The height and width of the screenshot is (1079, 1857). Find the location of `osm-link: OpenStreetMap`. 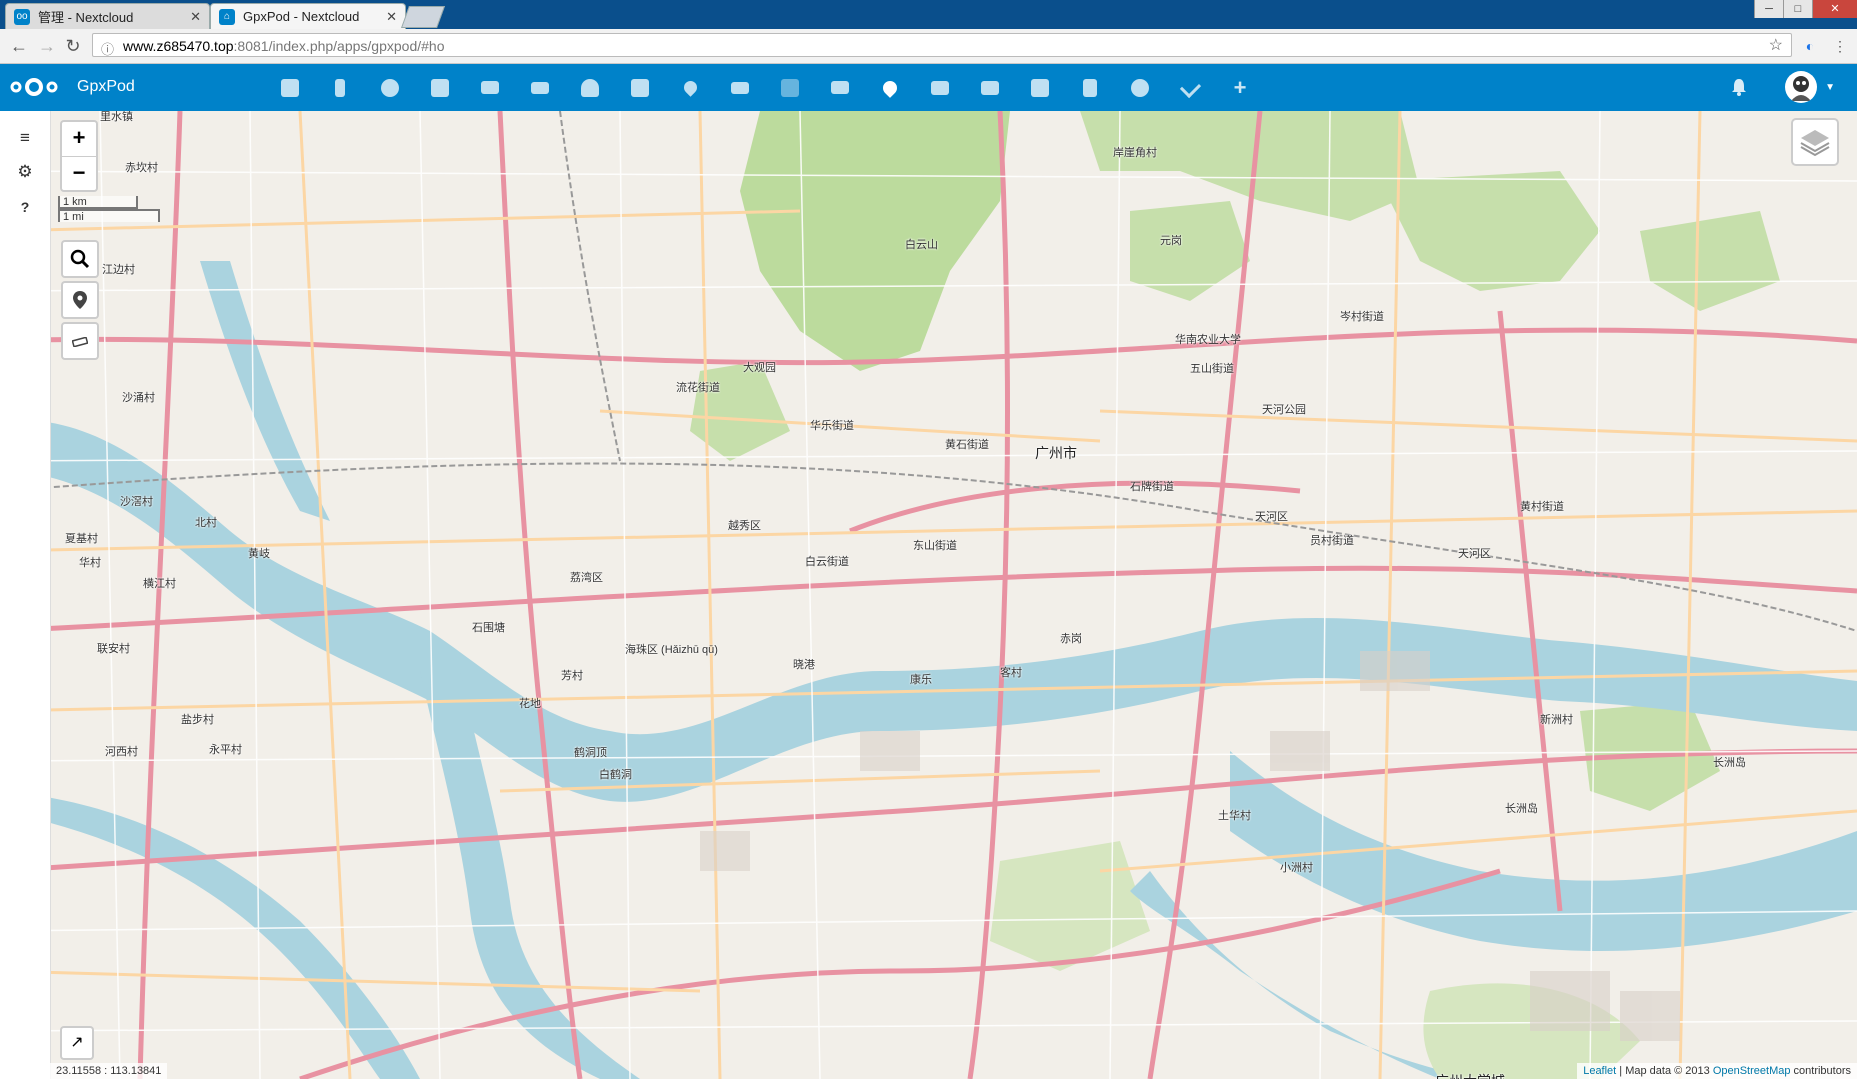

osm-link: OpenStreetMap is located at coordinates (1752, 1071).